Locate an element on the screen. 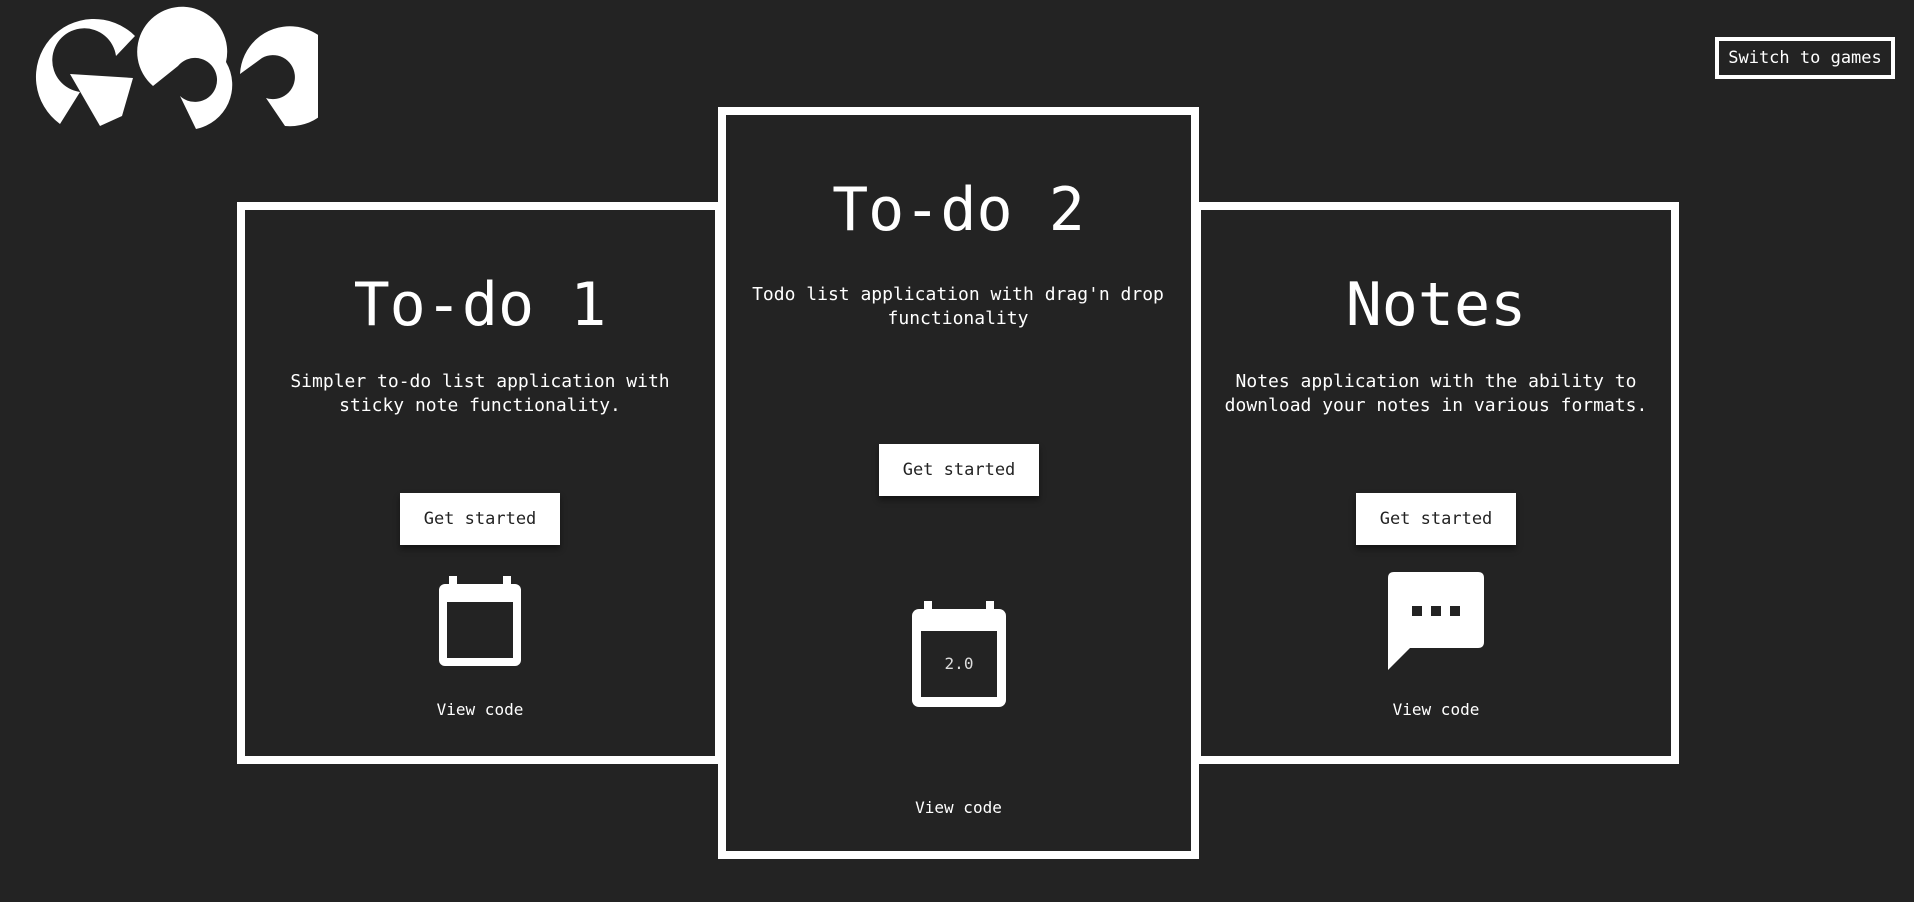 This screenshot has height=902, width=1914. logo-letter-r1 is located at coordinates (185, 67).